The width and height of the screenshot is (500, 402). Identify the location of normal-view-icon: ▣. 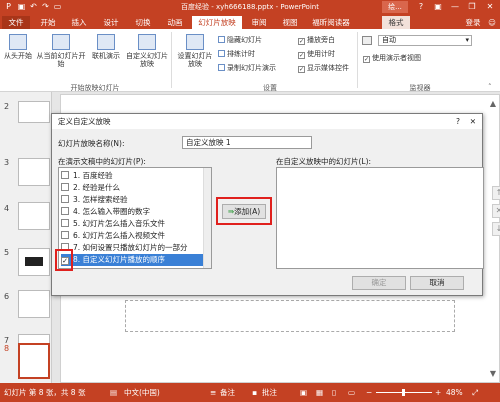
(303, 392).